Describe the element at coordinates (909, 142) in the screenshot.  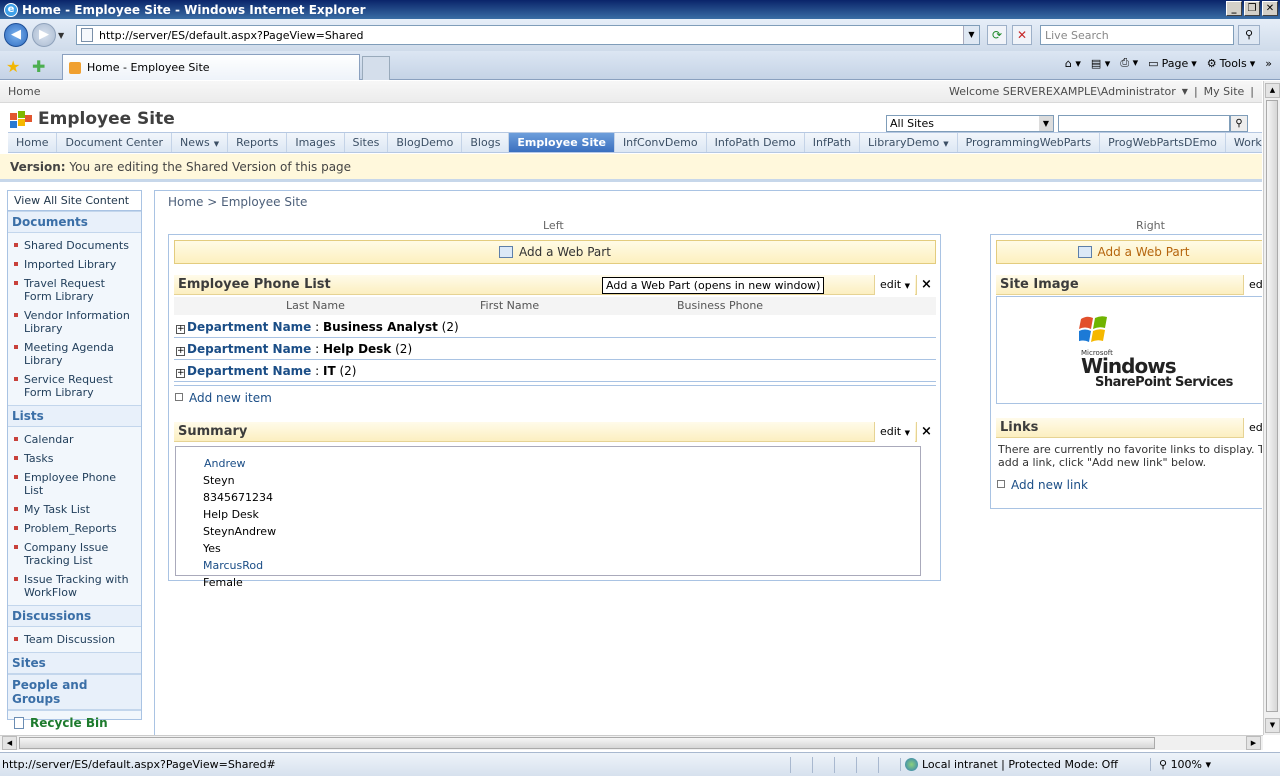
I see `topnav-item-librarydemo: LibraryDemo ▼` at that location.